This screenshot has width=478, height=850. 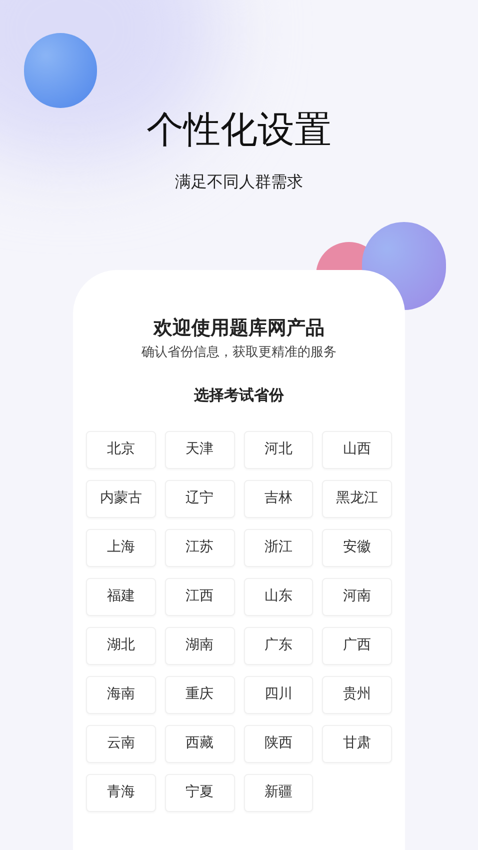 I want to click on province-option: 甘肃, so click(x=357, y=743).